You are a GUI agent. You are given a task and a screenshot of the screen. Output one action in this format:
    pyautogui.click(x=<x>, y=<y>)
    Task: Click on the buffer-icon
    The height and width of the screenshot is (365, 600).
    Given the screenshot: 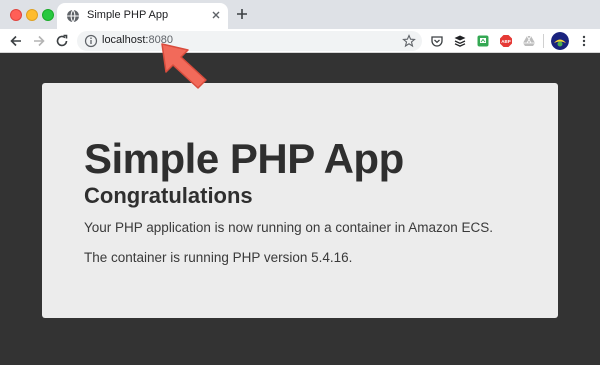 What is the action you would take?
    pyautogui.click(x=460, y=41)
    